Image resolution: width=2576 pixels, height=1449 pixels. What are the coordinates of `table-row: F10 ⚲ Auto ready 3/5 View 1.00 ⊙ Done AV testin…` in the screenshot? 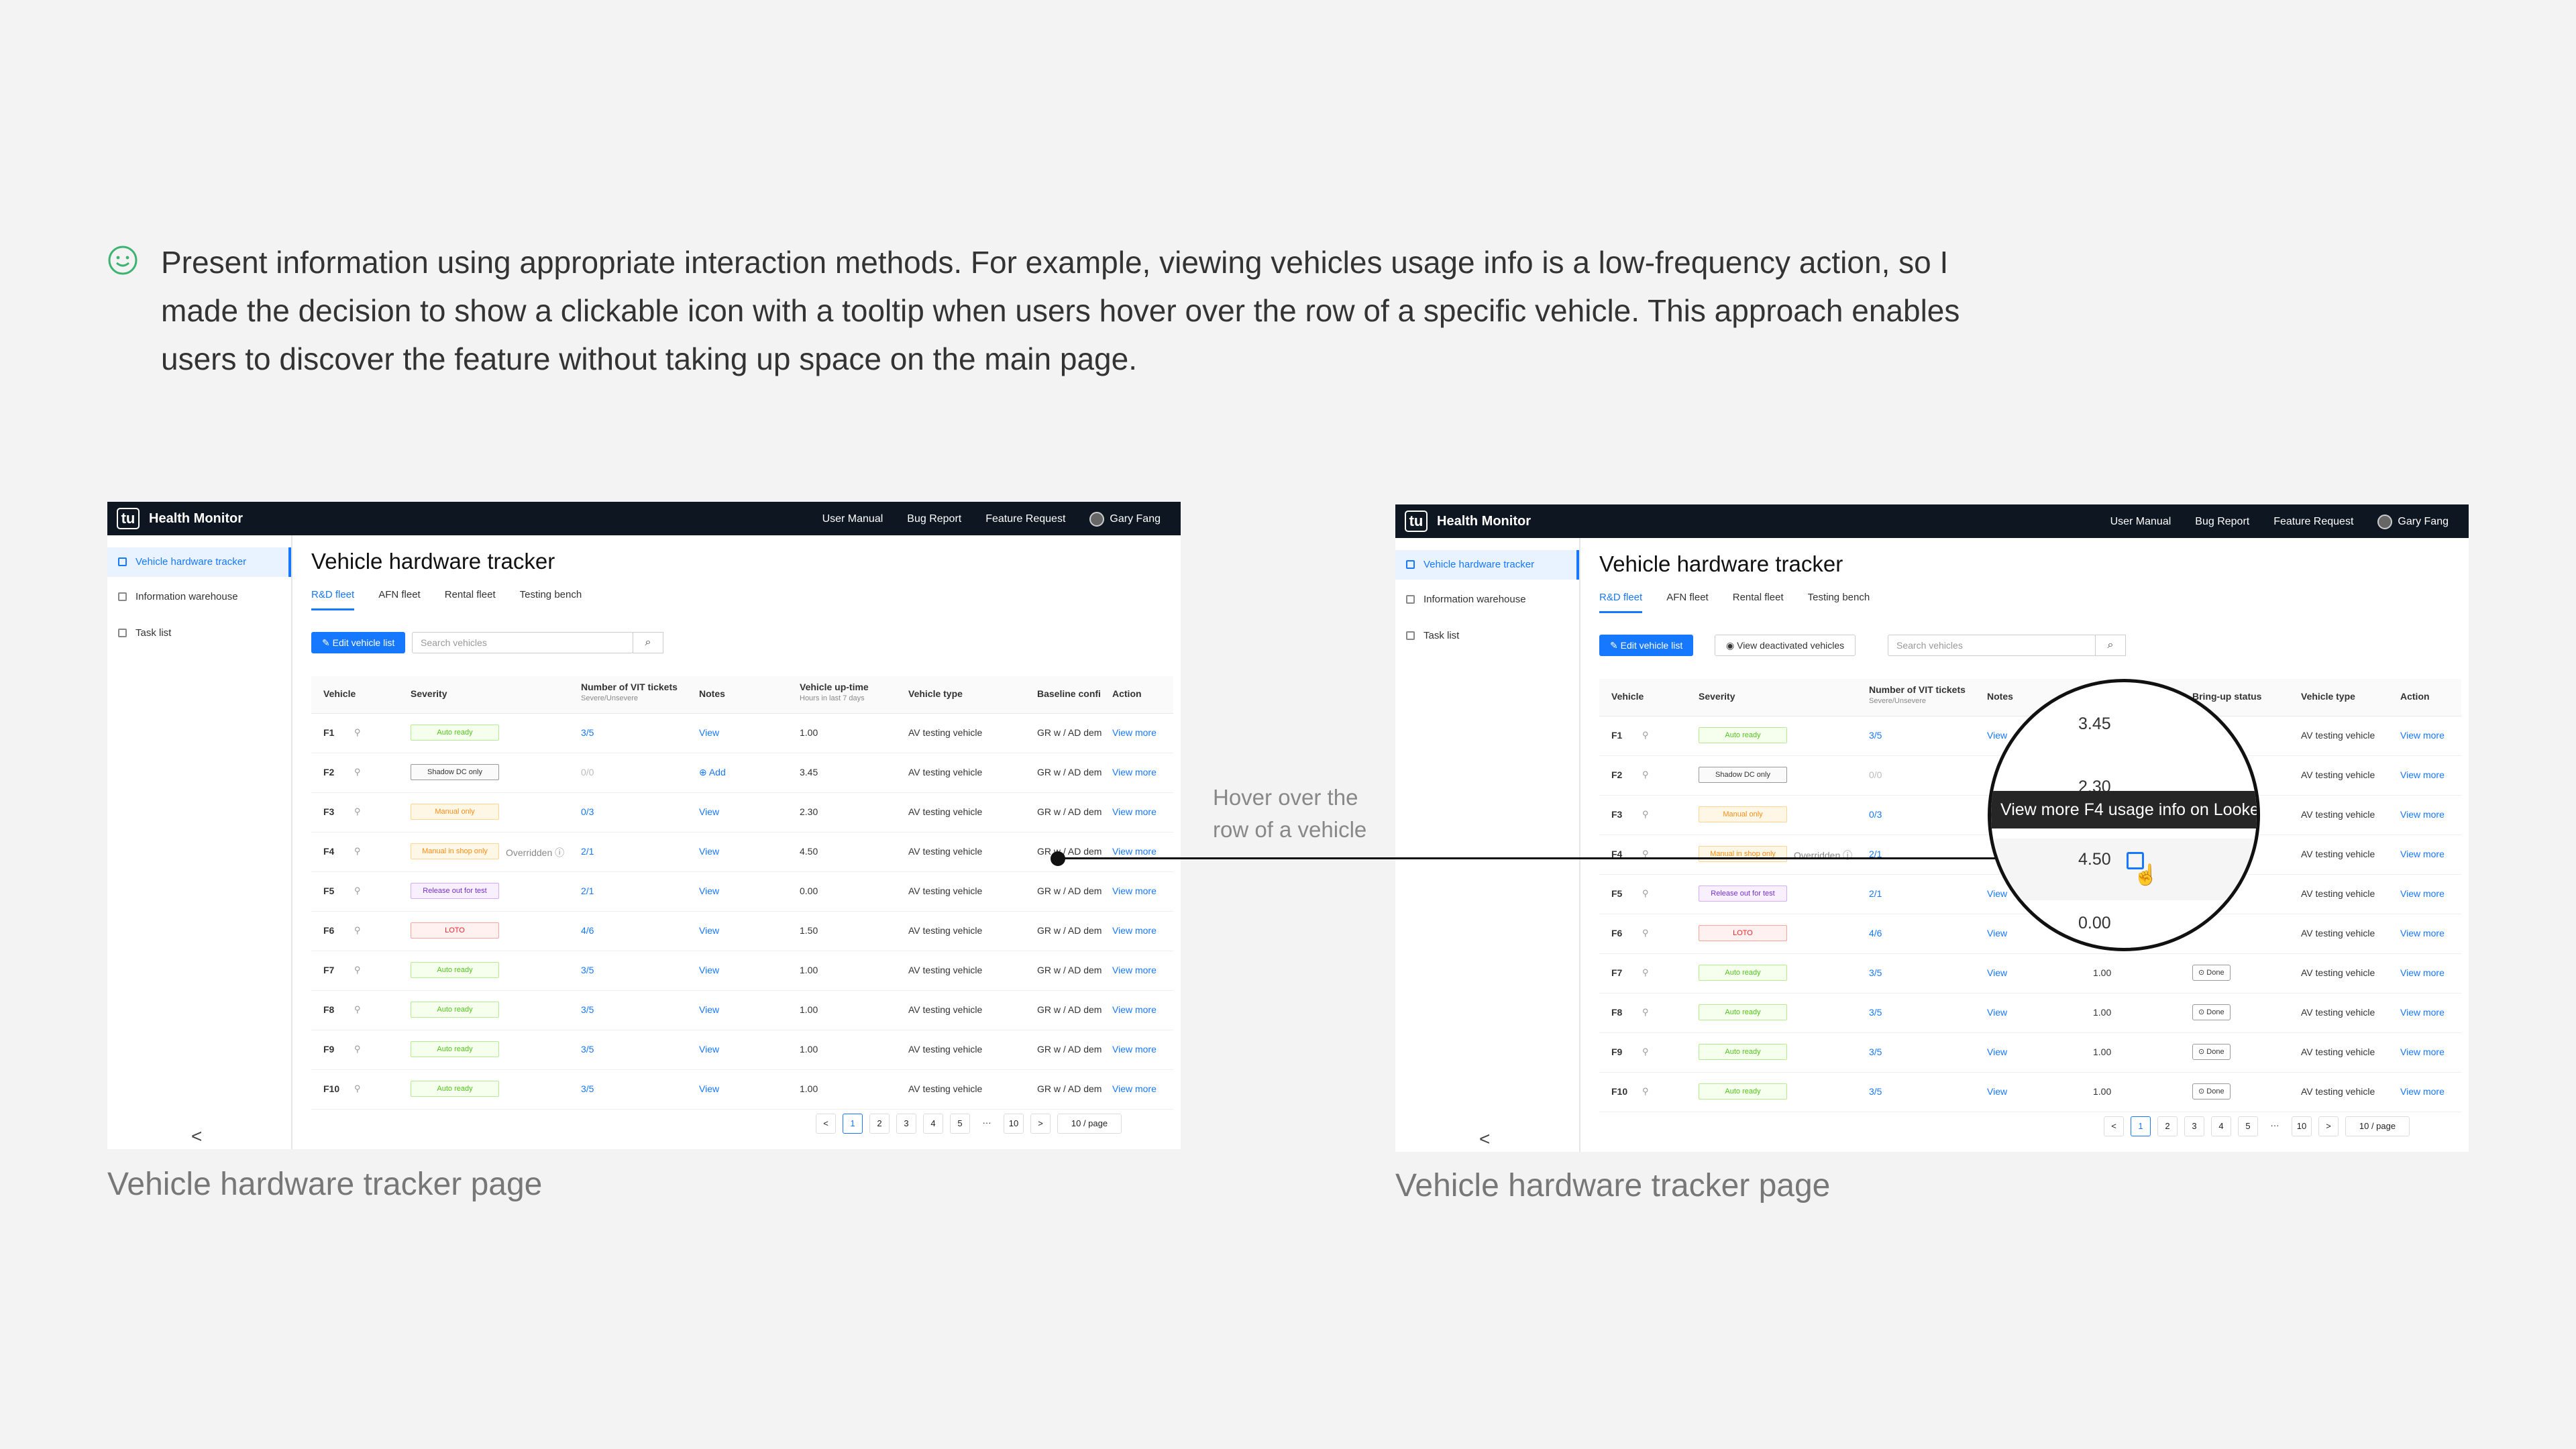 It's located at (2030, 1092).